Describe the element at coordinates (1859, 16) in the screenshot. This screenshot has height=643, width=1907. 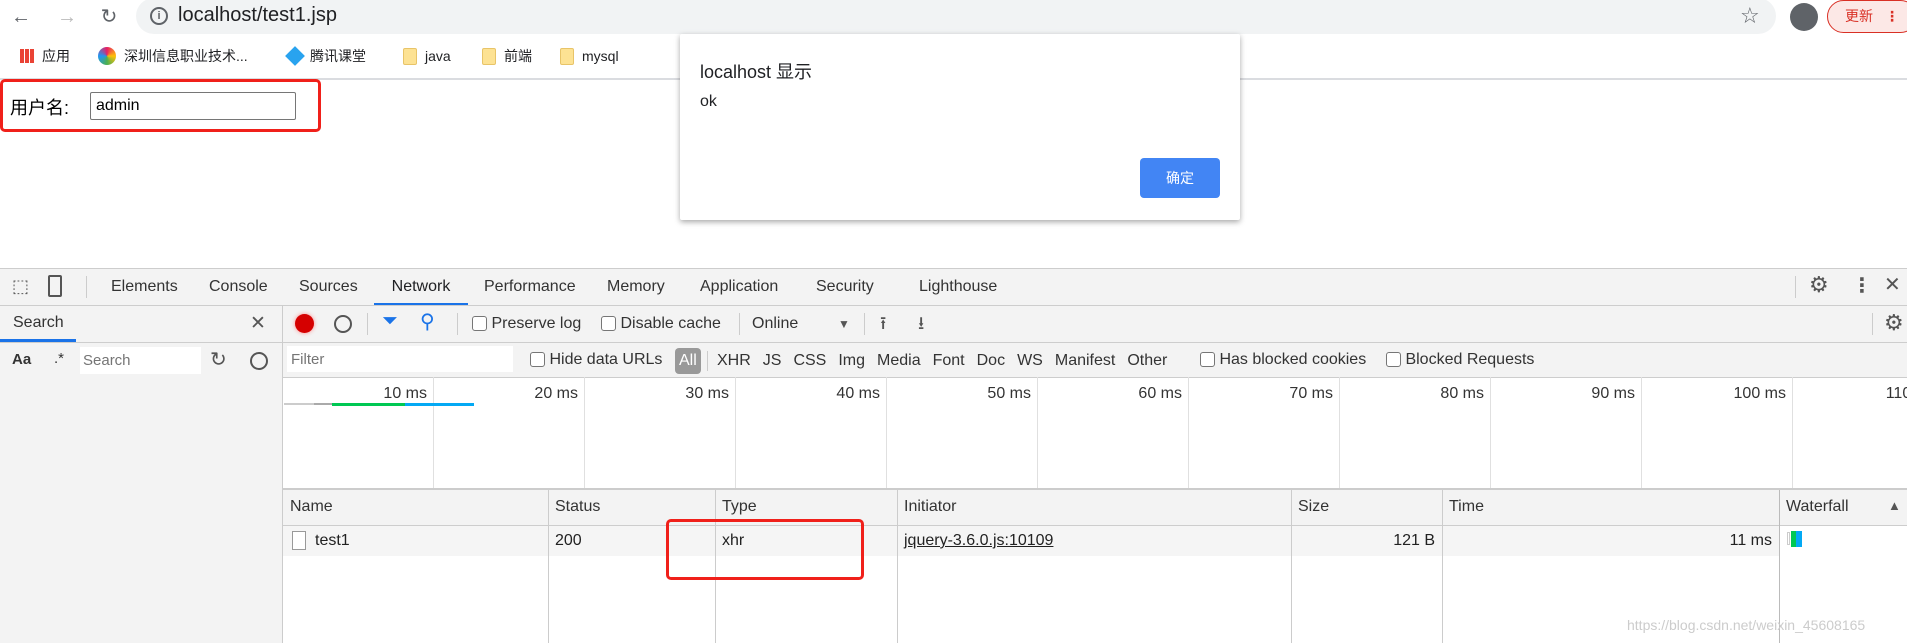
I see `update-label: 更新` at that location.